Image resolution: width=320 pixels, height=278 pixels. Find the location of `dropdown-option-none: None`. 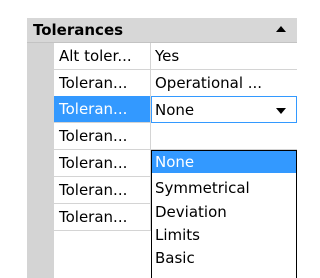

dropdown-option-none: None is located at coordinates (224, 162).